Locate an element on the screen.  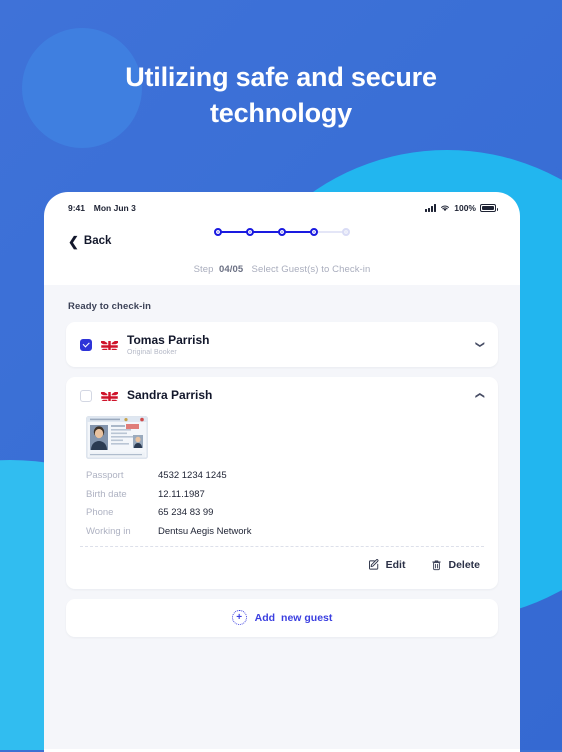
guest-card-tomas: Tomas Parrish Original Booker ❯ is located at coordinates (282, 344).